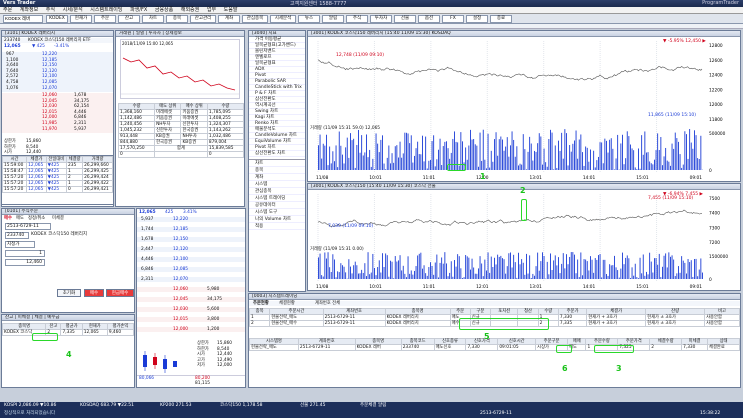 The image size is (743, 418). Describe the element at coordinates (191, 329) in the screenshot. I see `order-book-level: 12,000 1,200` at that location.